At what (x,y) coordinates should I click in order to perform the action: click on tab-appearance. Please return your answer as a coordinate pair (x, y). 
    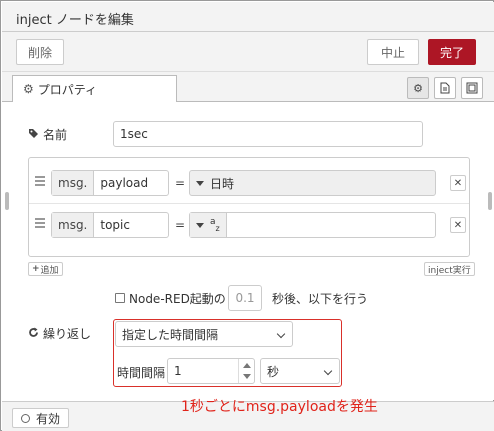
    Looking at the image, I should click on (472, 88).